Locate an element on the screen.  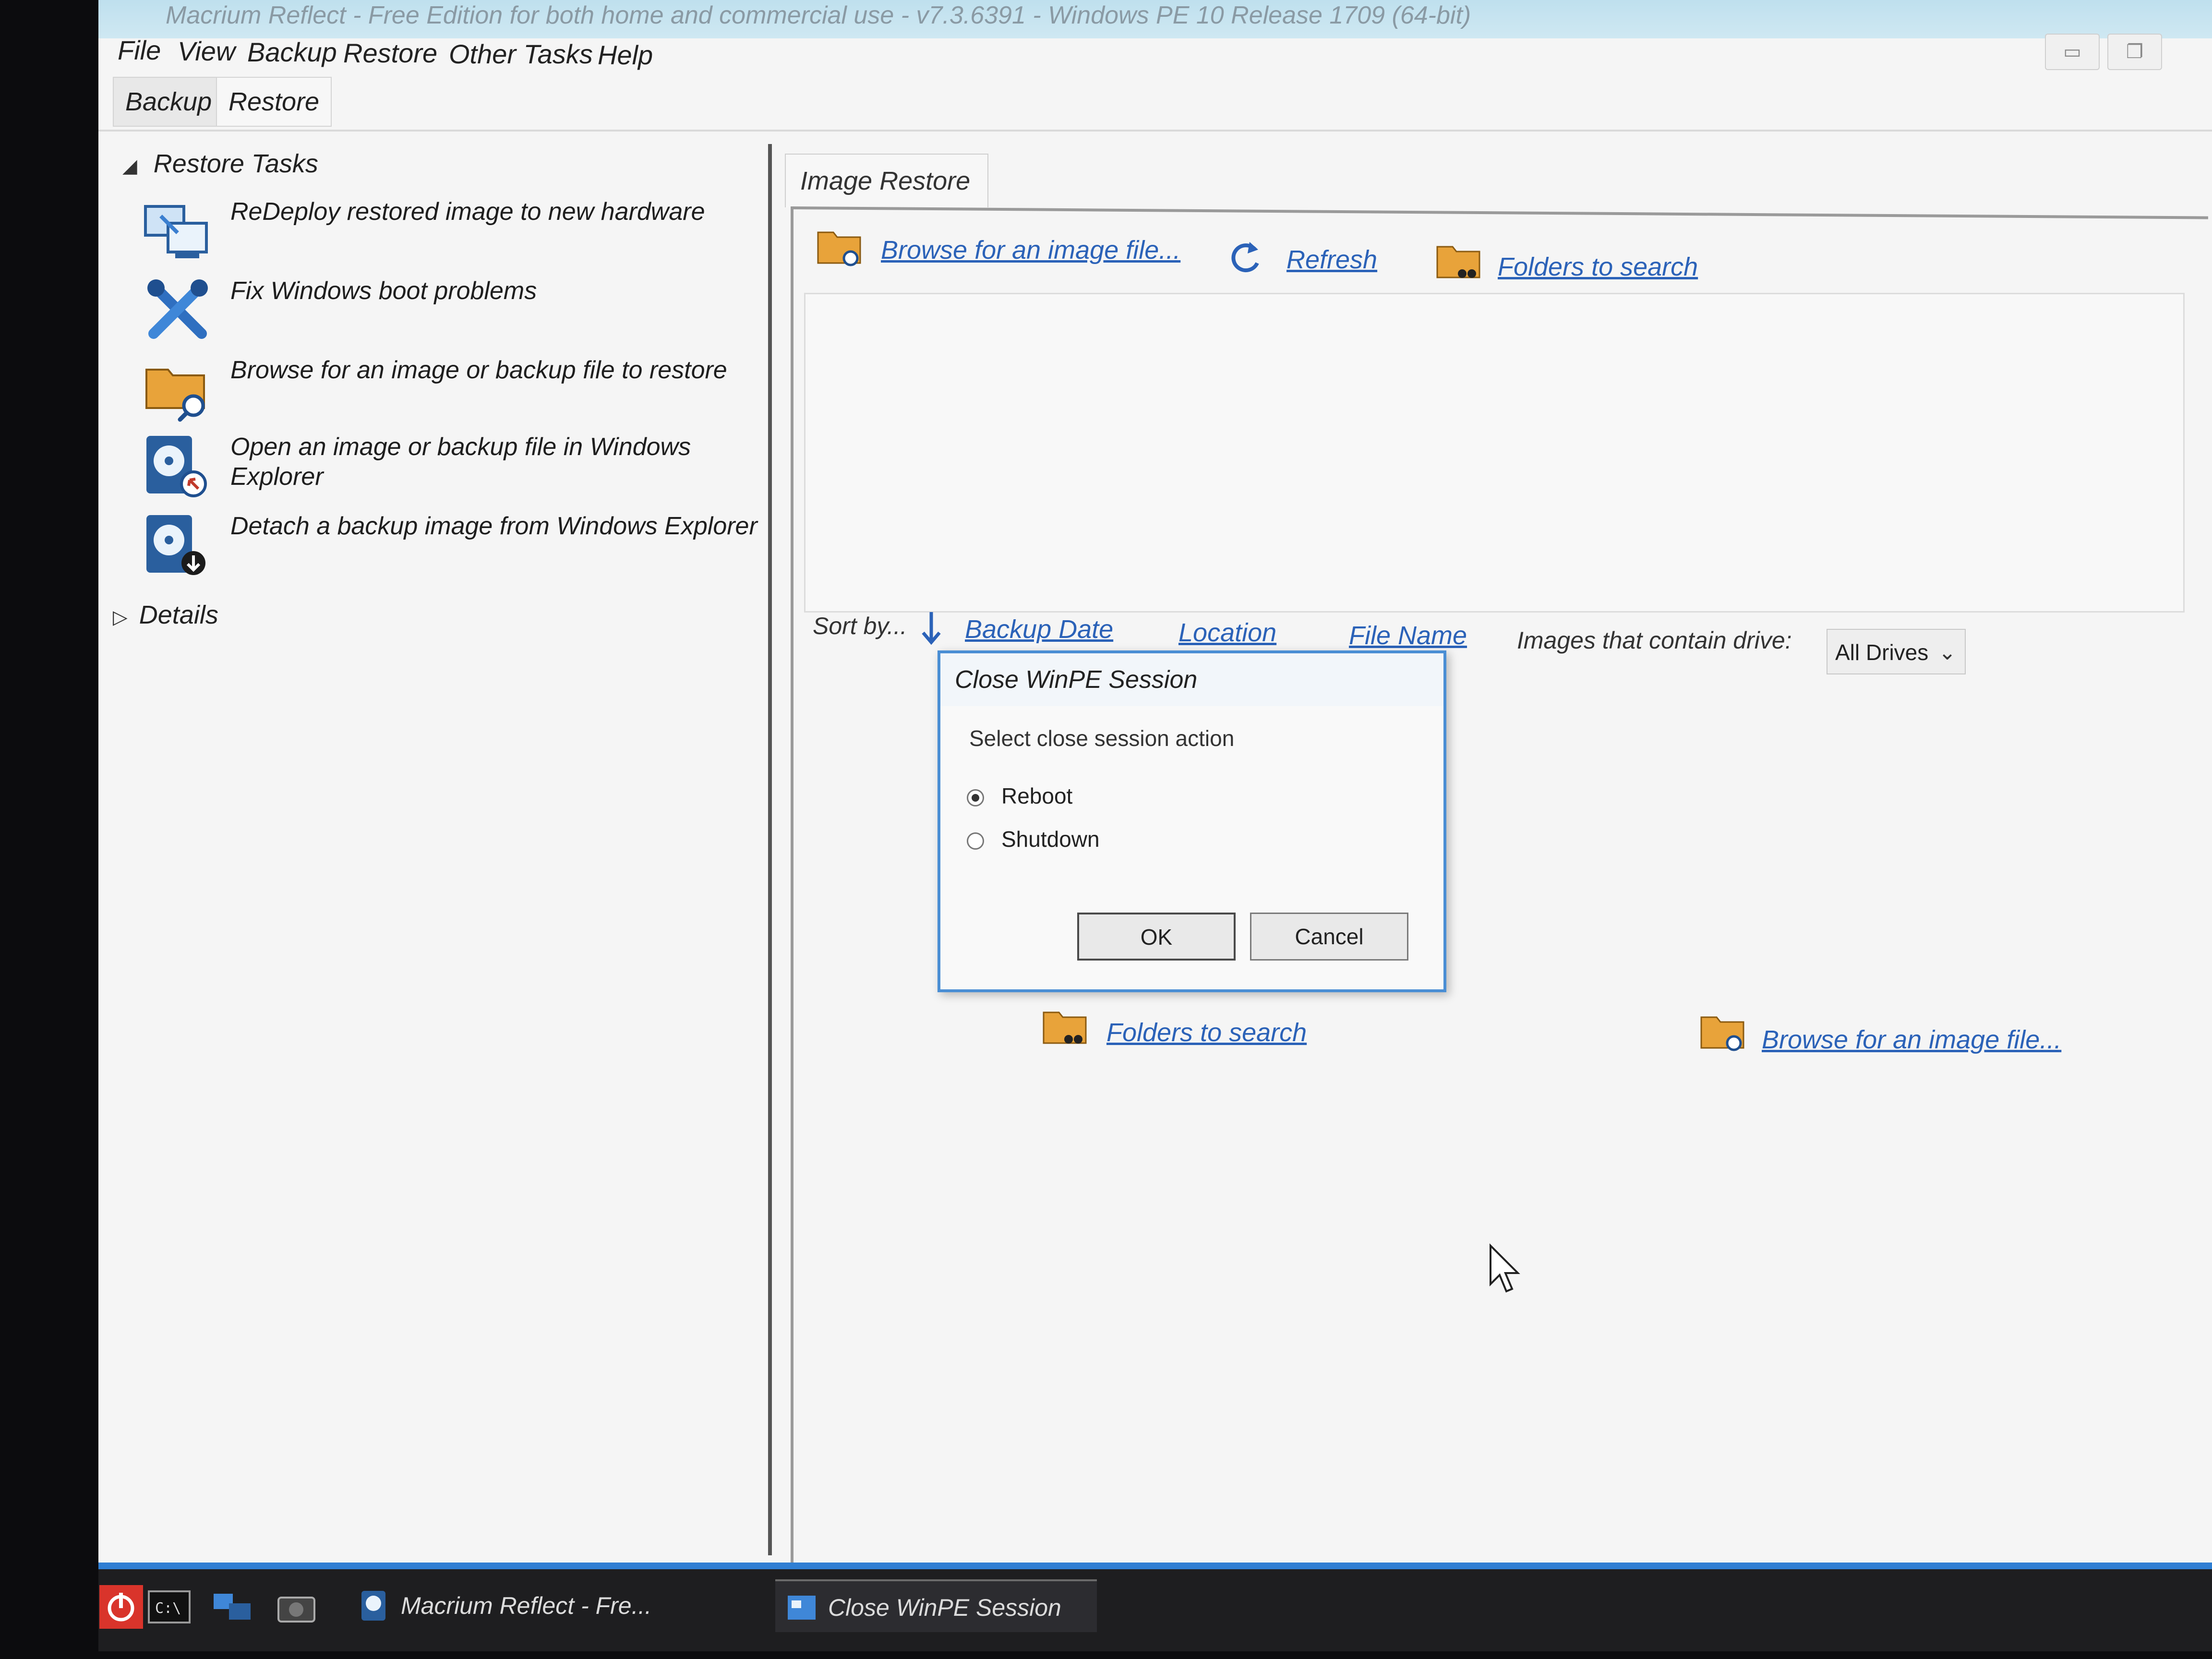
taskbar-close-winpe-session: Close WinPE Session is located at coordinates (936, 1606).